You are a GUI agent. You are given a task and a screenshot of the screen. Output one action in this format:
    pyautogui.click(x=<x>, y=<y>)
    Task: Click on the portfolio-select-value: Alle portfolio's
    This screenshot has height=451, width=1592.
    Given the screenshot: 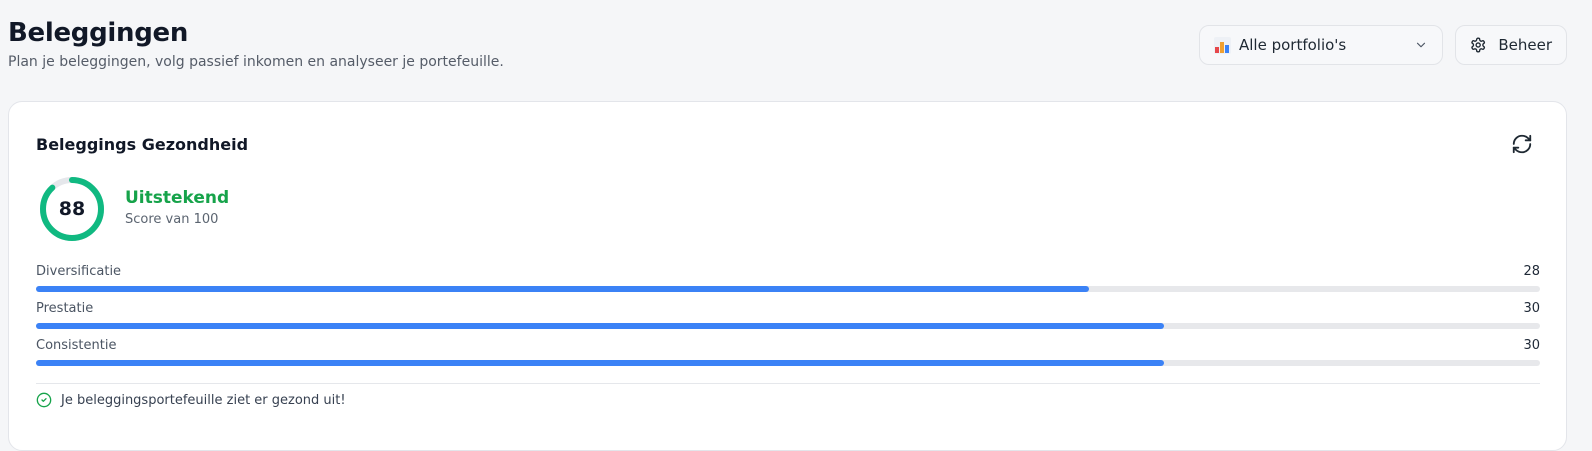 What is the action you would take?
    pyautogui.click(x=1293, y=45)
    